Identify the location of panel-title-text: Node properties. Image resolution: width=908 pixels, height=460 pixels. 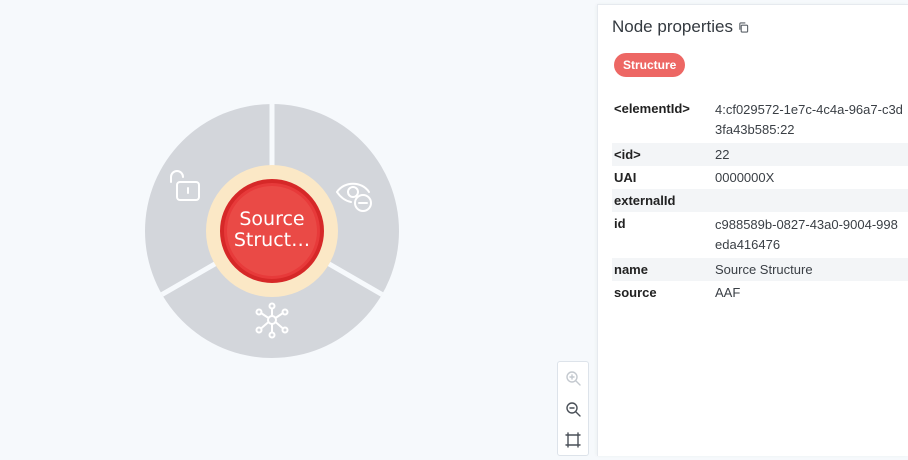
(672, 26).